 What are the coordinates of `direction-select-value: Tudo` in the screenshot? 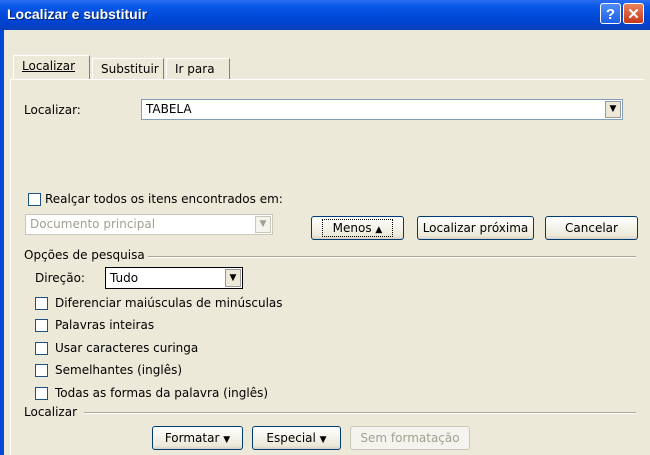 It's located at (124, 278).